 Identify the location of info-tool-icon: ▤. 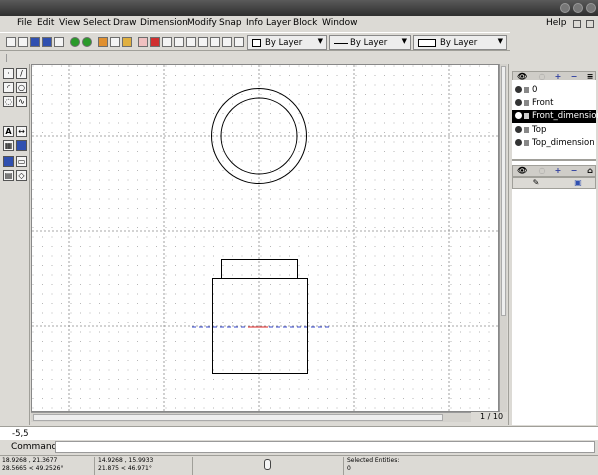
(8, 175).